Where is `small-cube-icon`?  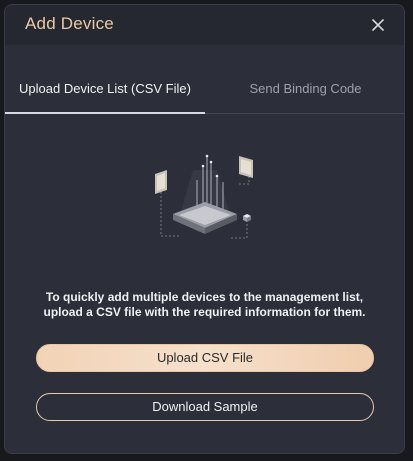 small-cube-icon is located at coordinates (247, 218).